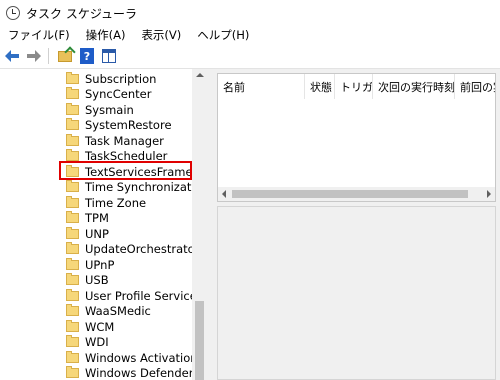 This screenshot has width=500, height=380. What do you see at coordinates (90, 264) in the screenshot?
I see `tree-item: UPnP` at bounding box center [90, 264].